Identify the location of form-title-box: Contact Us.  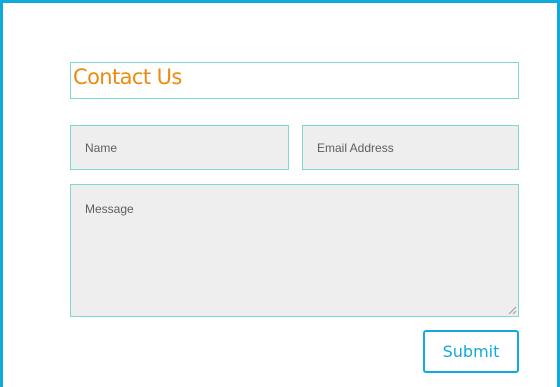
(294, 80).